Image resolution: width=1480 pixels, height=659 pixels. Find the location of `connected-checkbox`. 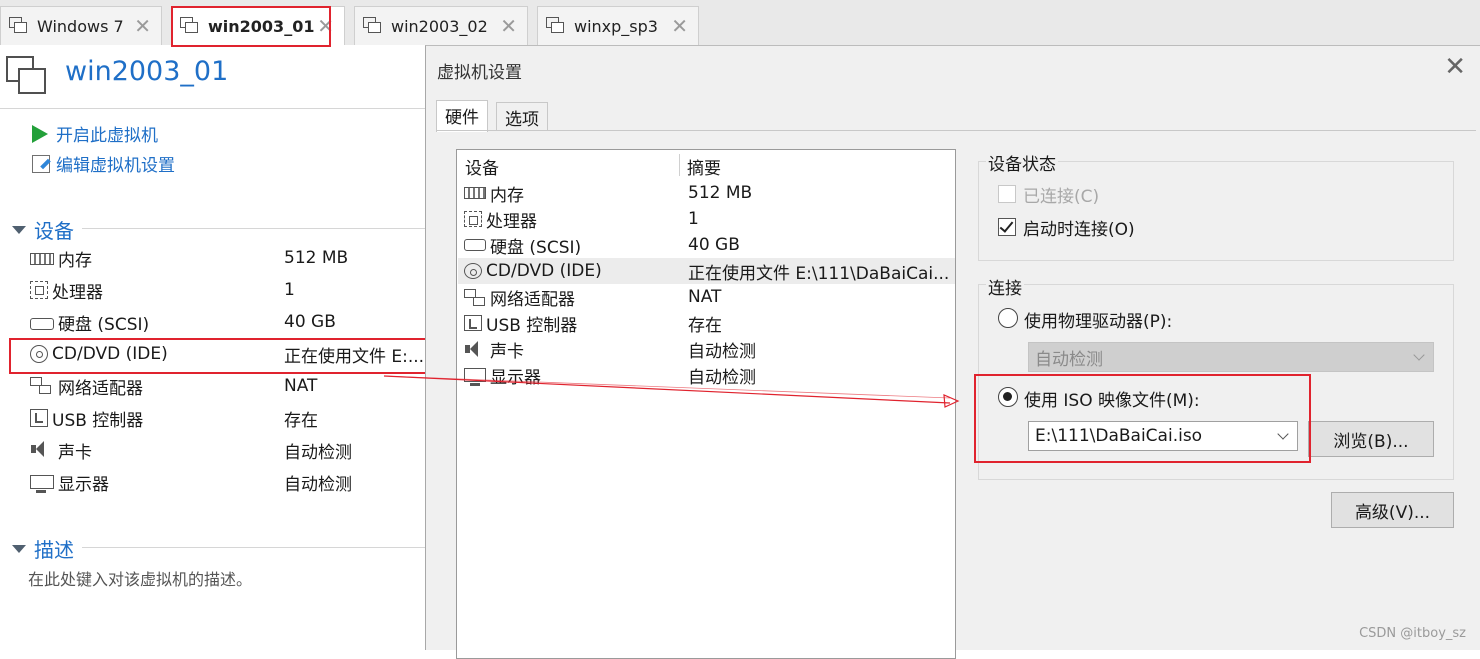

connected-checkbox is located at coordinates (1007, 194).